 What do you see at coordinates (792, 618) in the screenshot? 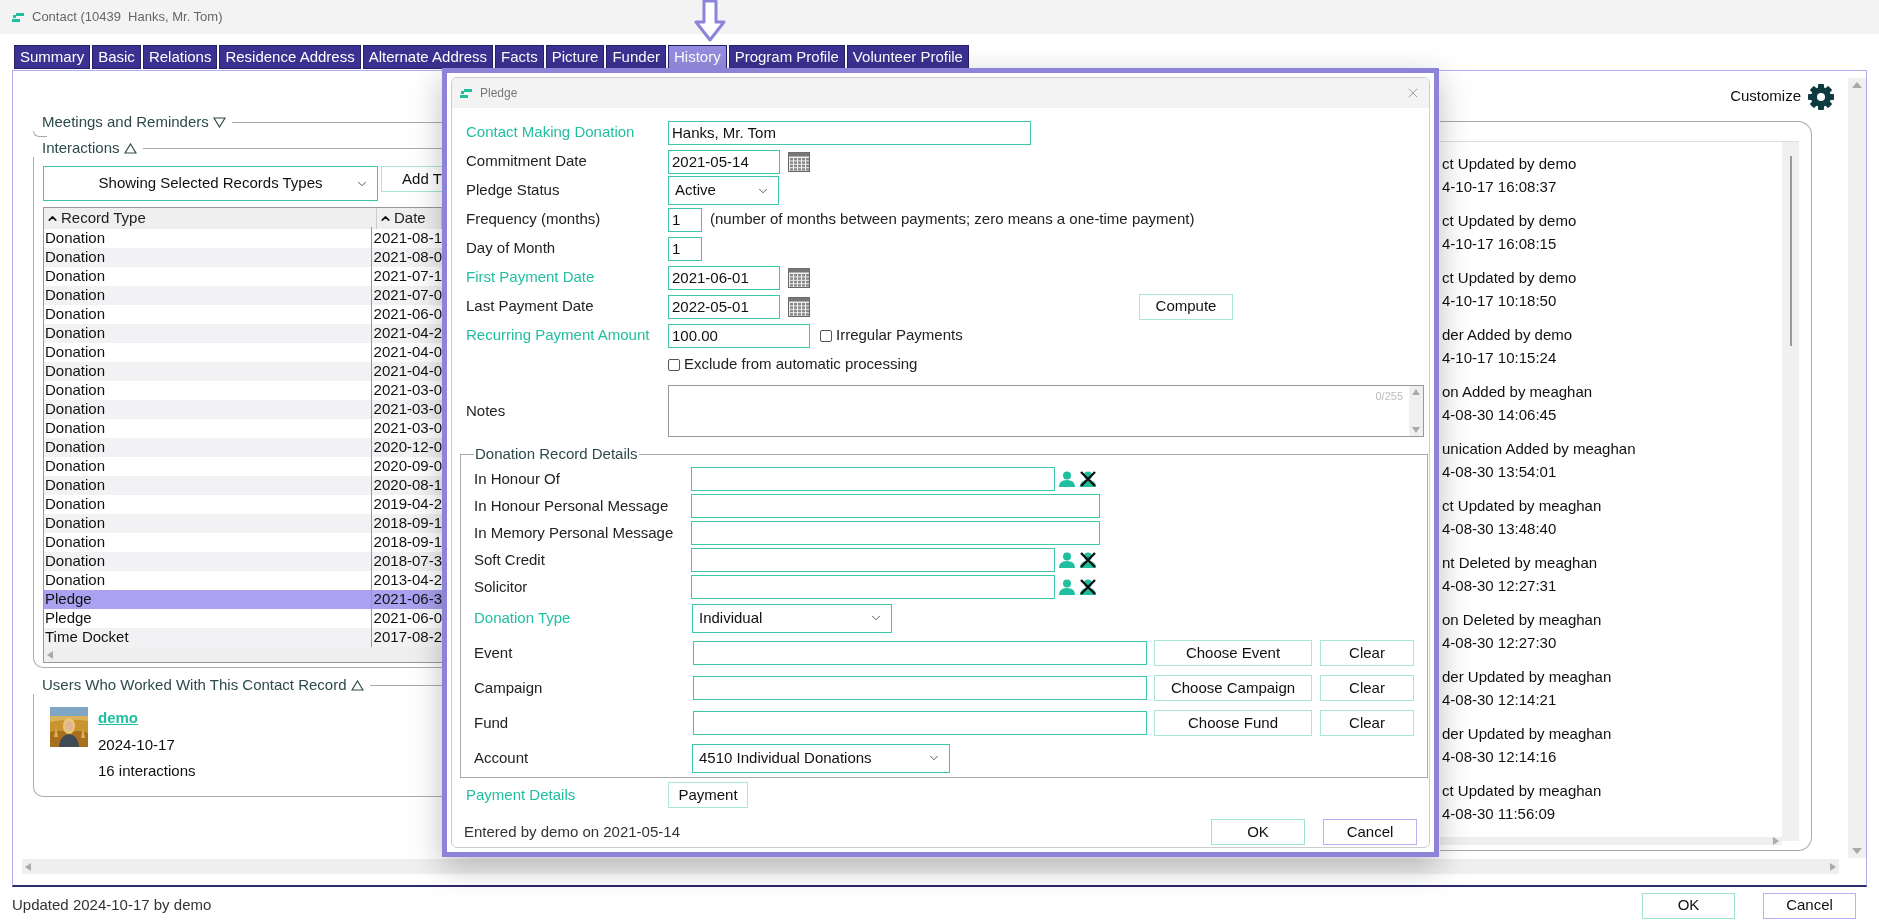
I see `type-select: Individual` at bounding box center [792, 618].